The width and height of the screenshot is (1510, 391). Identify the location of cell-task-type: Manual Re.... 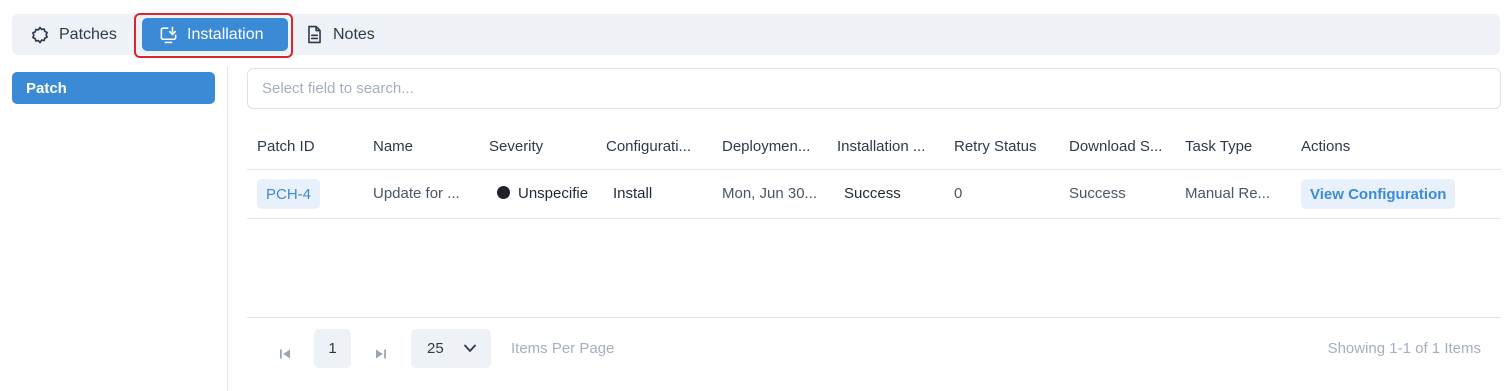
(1228, 193).